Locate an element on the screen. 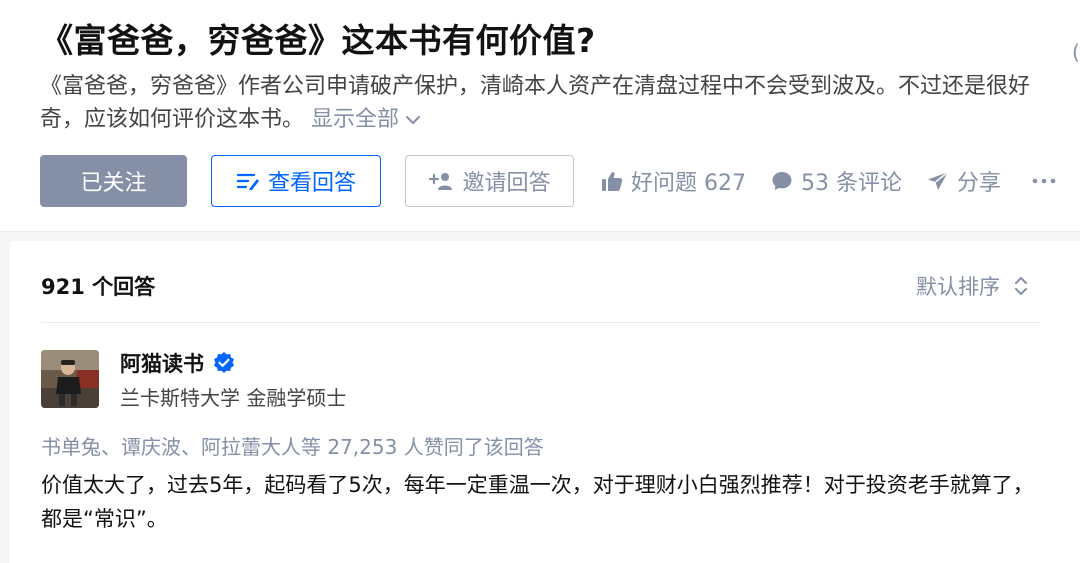  divider is located at coordinates (541, 322).